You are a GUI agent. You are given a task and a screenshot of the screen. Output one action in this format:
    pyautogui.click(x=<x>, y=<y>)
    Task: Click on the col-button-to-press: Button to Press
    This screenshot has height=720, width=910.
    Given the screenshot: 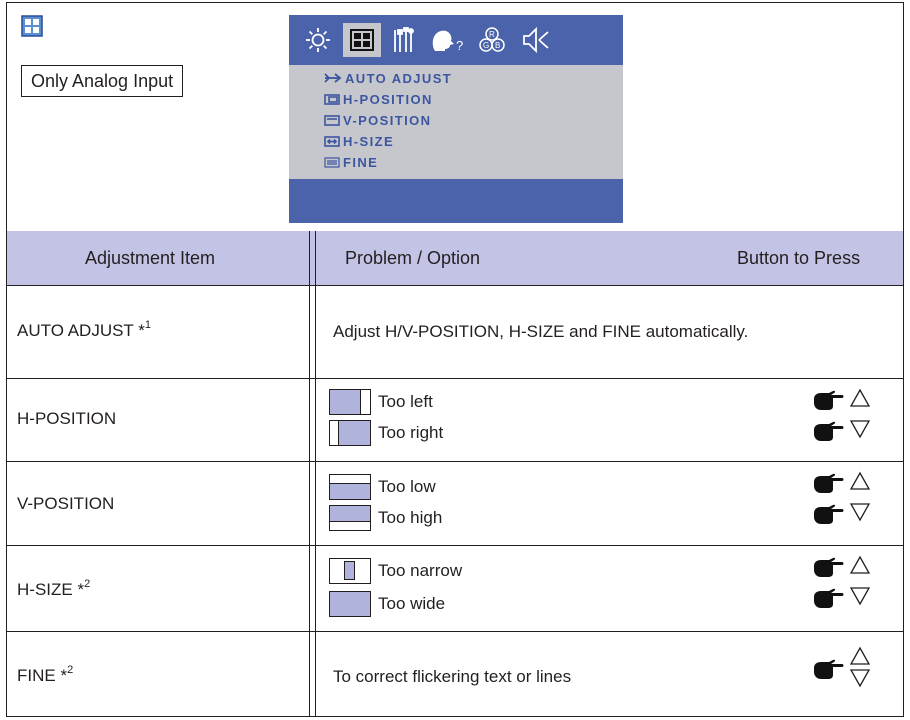 What is the action you would take?
    pyautogui.click(x=799, y=258)
    